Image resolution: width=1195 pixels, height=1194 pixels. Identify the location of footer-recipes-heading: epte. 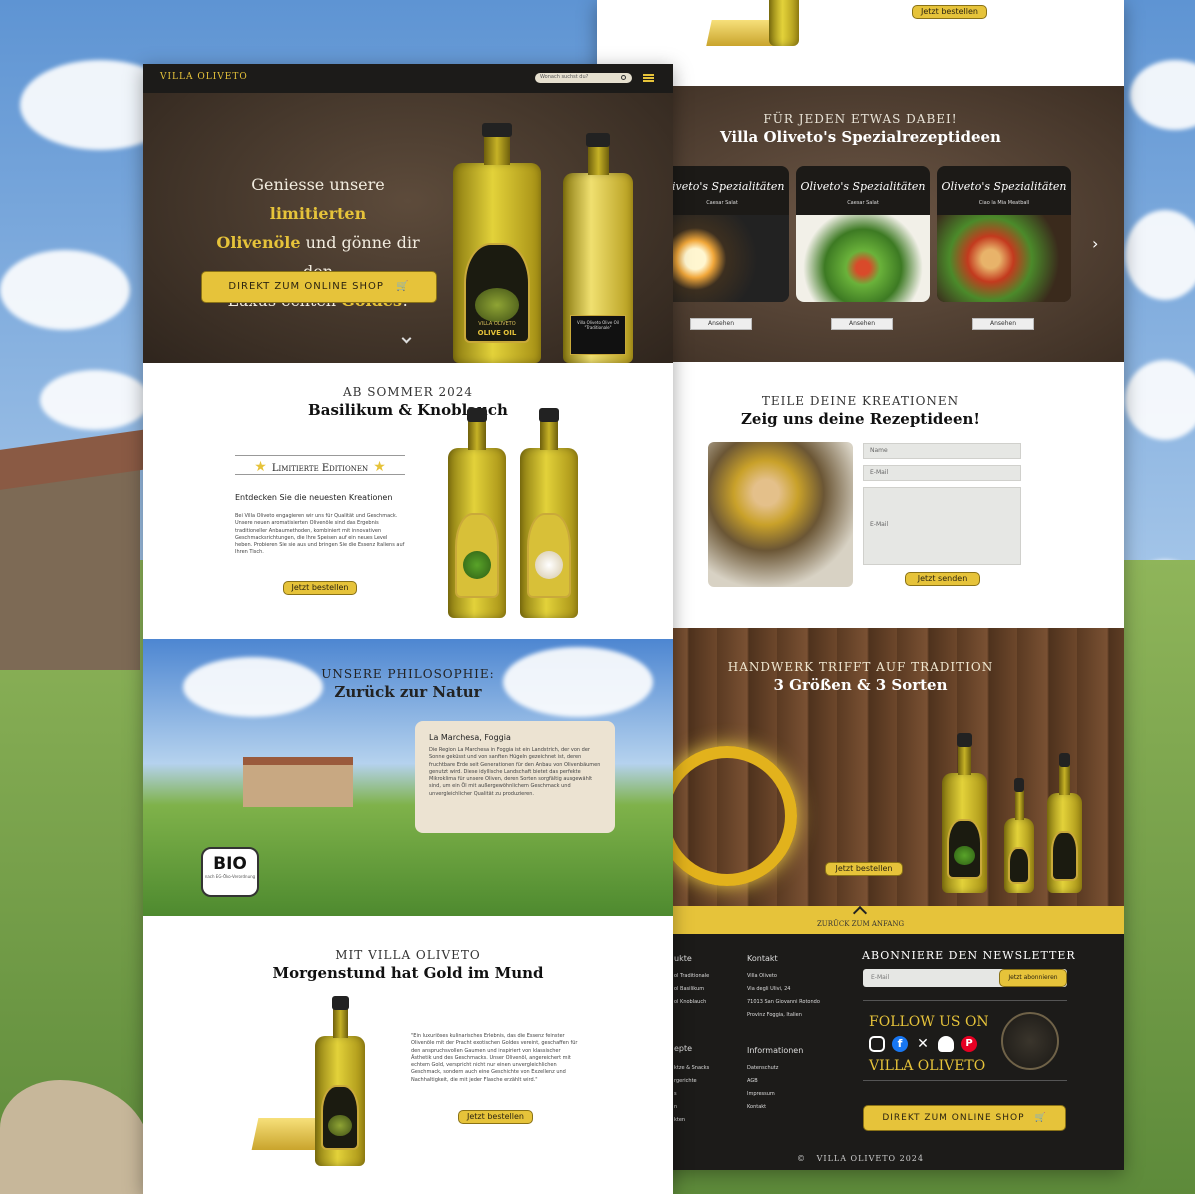
(683, 1048).